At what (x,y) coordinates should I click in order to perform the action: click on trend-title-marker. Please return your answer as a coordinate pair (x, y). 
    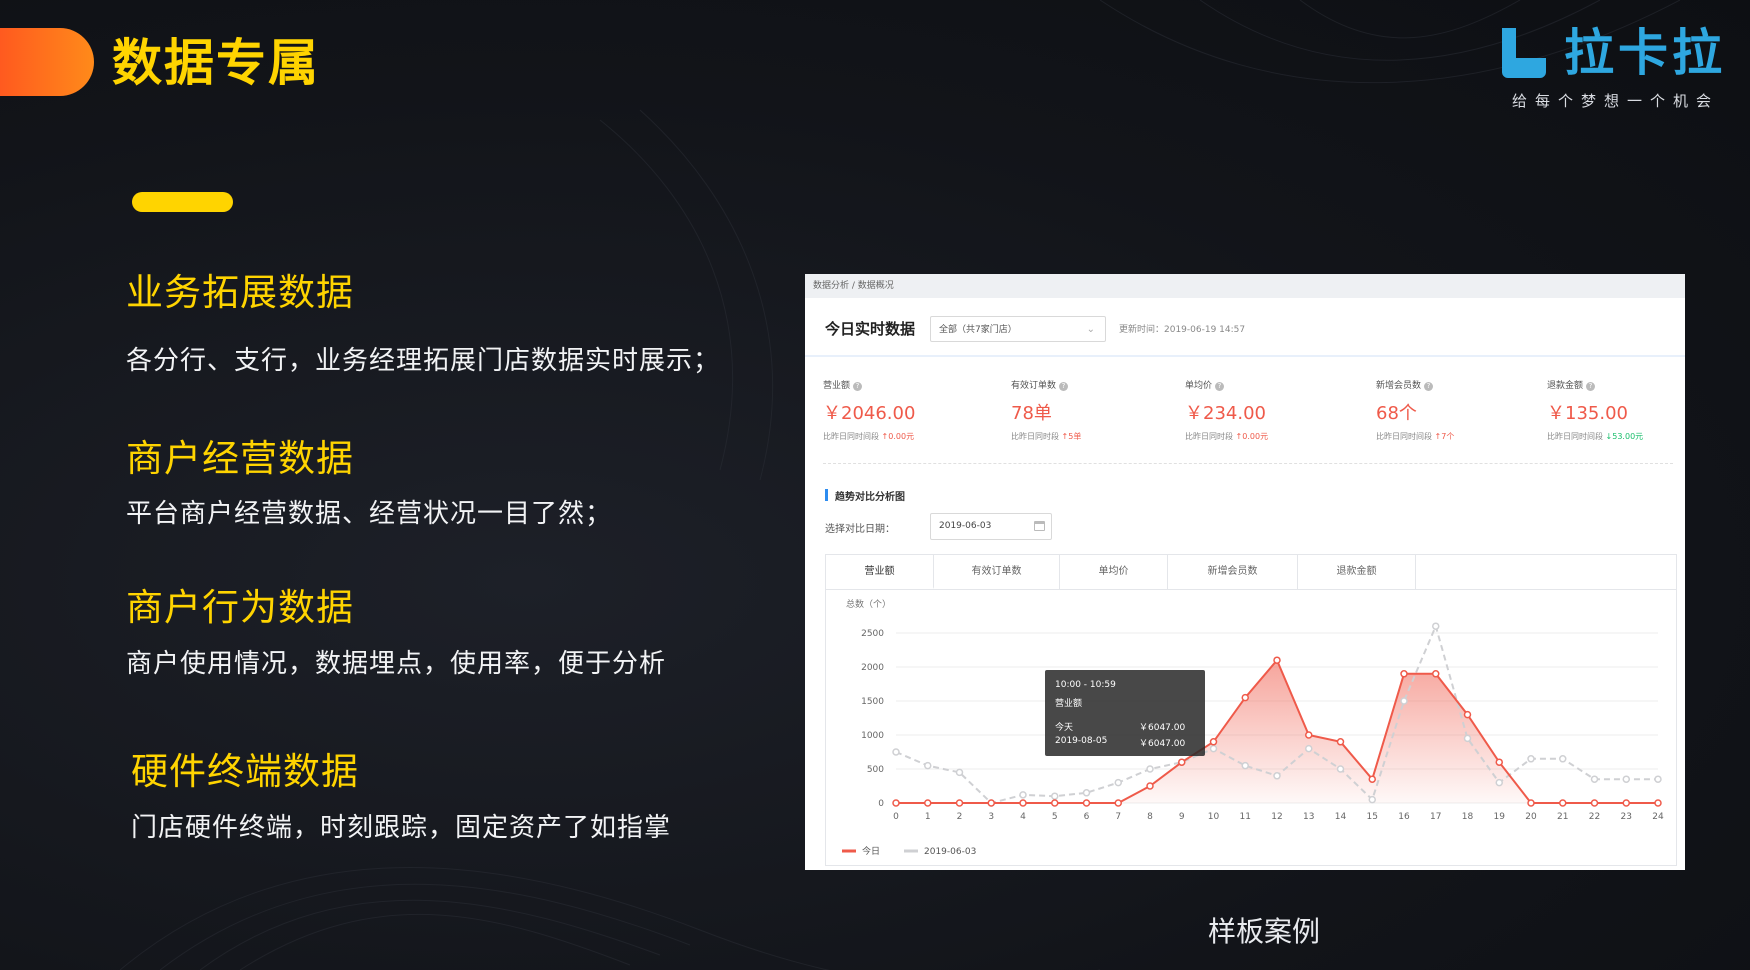
    Looking at the image, I should click on (826, 495).